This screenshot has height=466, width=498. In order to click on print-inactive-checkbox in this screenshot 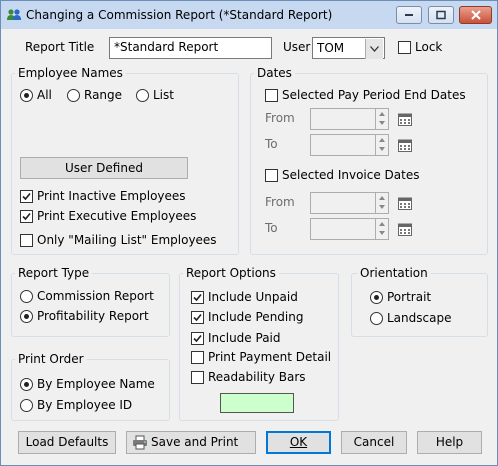, I will do `click(26, 196)`.